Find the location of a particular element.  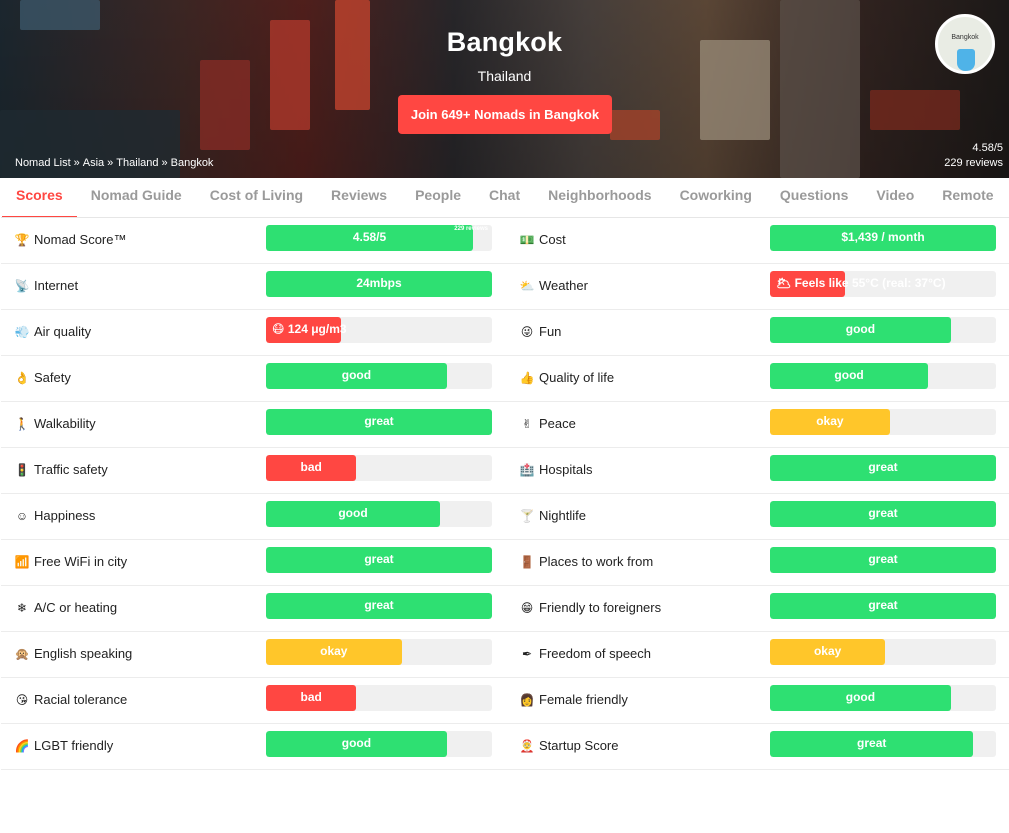

rainbow-icon: 🌈 is located at coordinates (22, 745).